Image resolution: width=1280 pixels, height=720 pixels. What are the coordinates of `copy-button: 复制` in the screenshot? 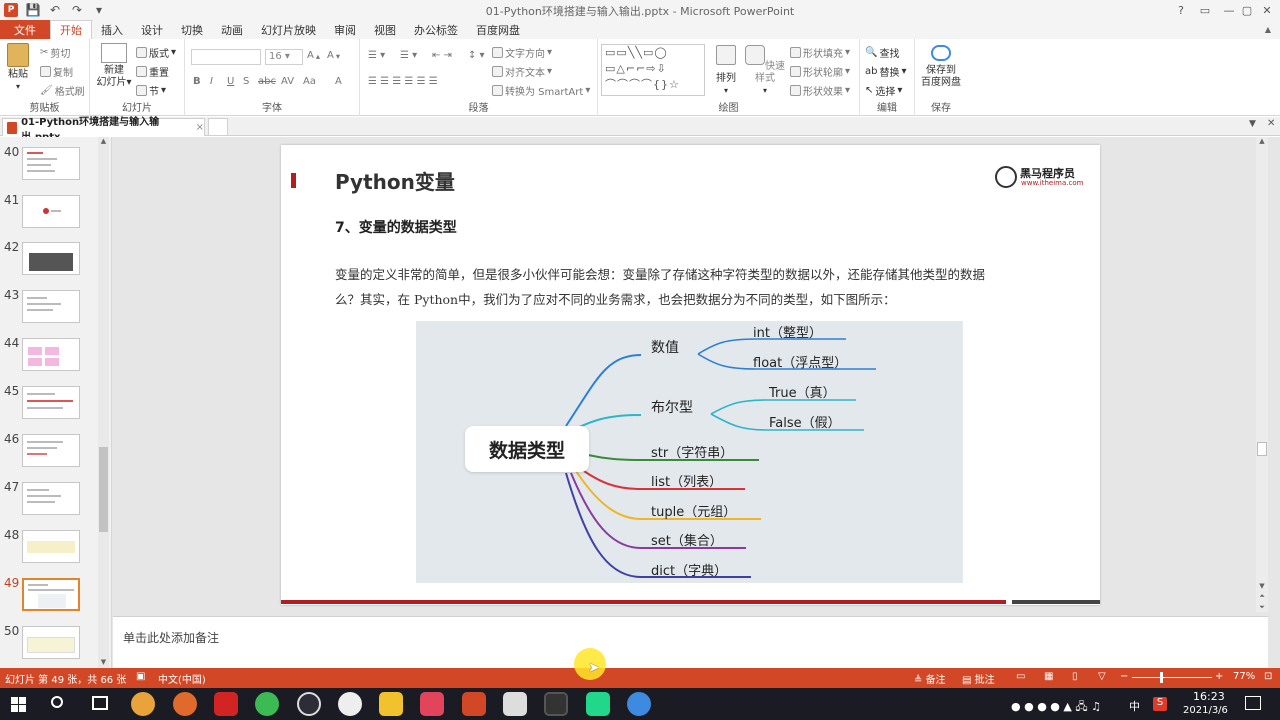 It's located at (56, 71).